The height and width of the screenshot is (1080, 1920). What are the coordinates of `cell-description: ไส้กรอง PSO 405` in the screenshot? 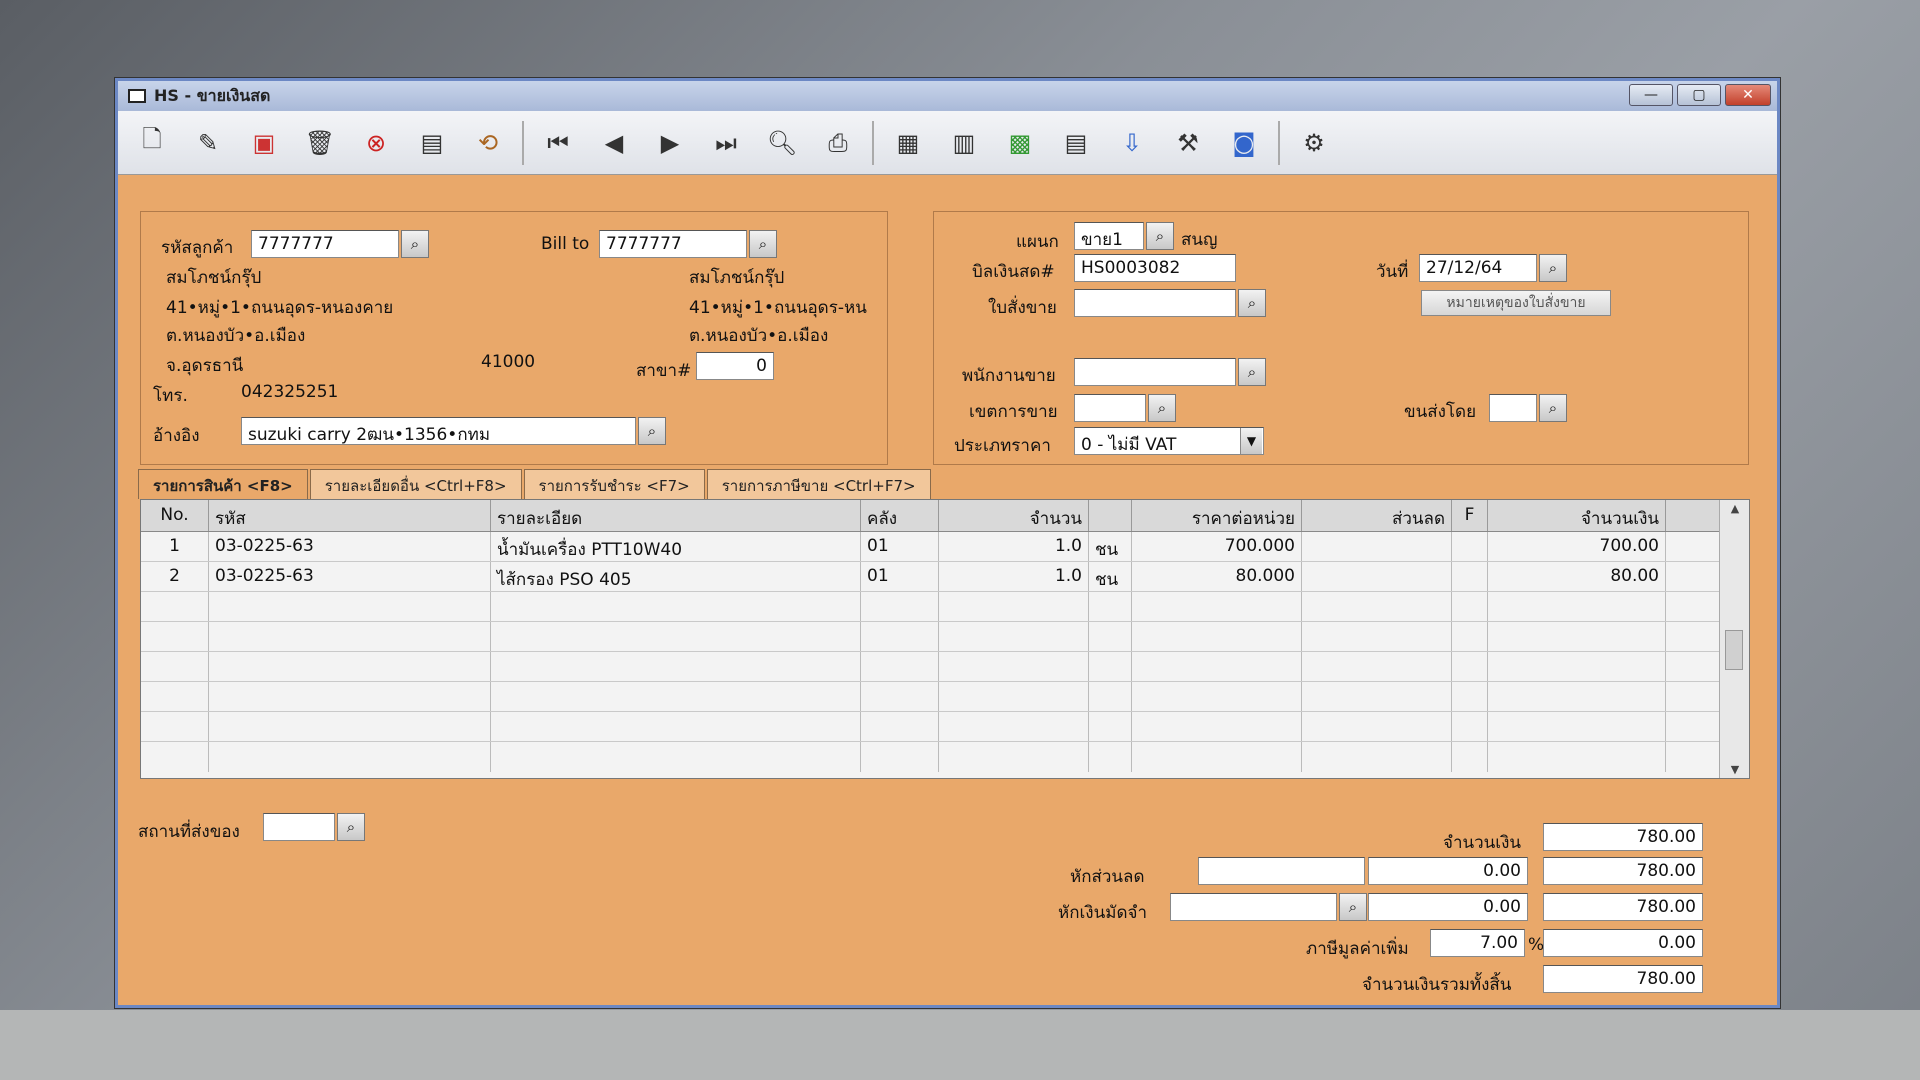 It's located at (676, 576).